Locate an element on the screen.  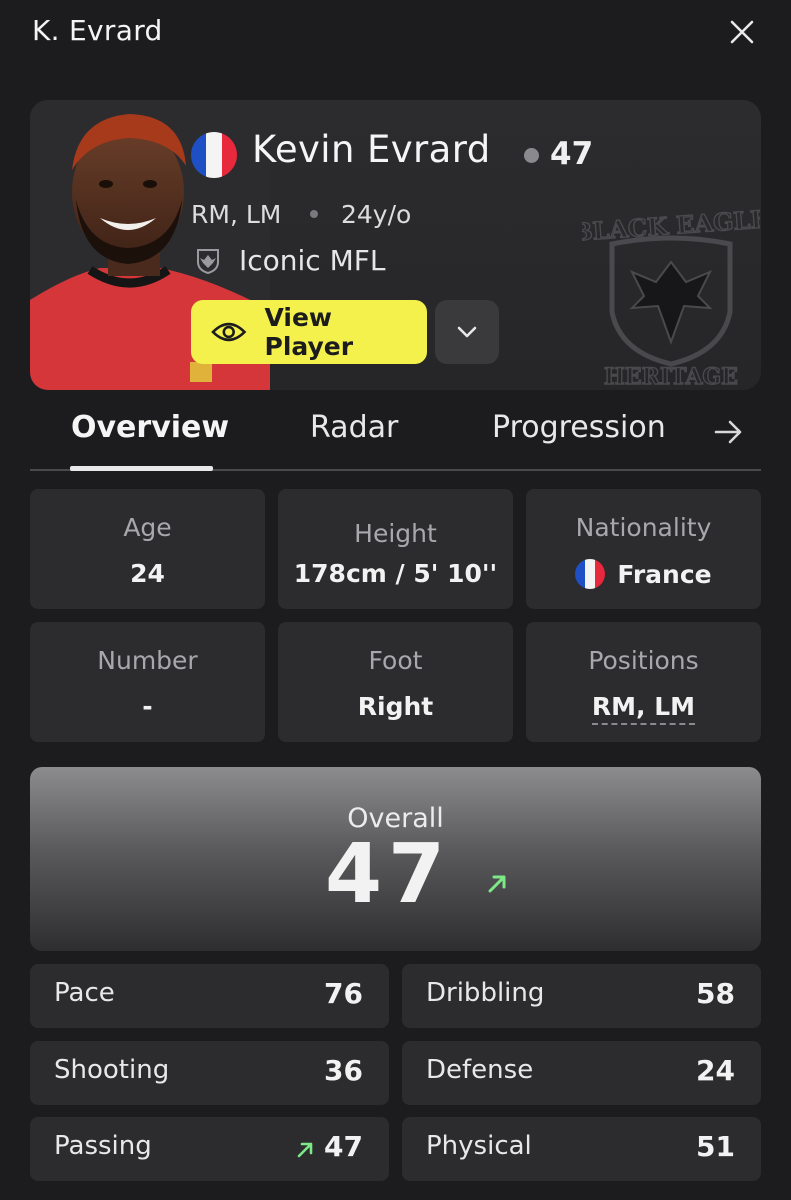
info-nationality: Nationality France is located at coordinates (643, 549).